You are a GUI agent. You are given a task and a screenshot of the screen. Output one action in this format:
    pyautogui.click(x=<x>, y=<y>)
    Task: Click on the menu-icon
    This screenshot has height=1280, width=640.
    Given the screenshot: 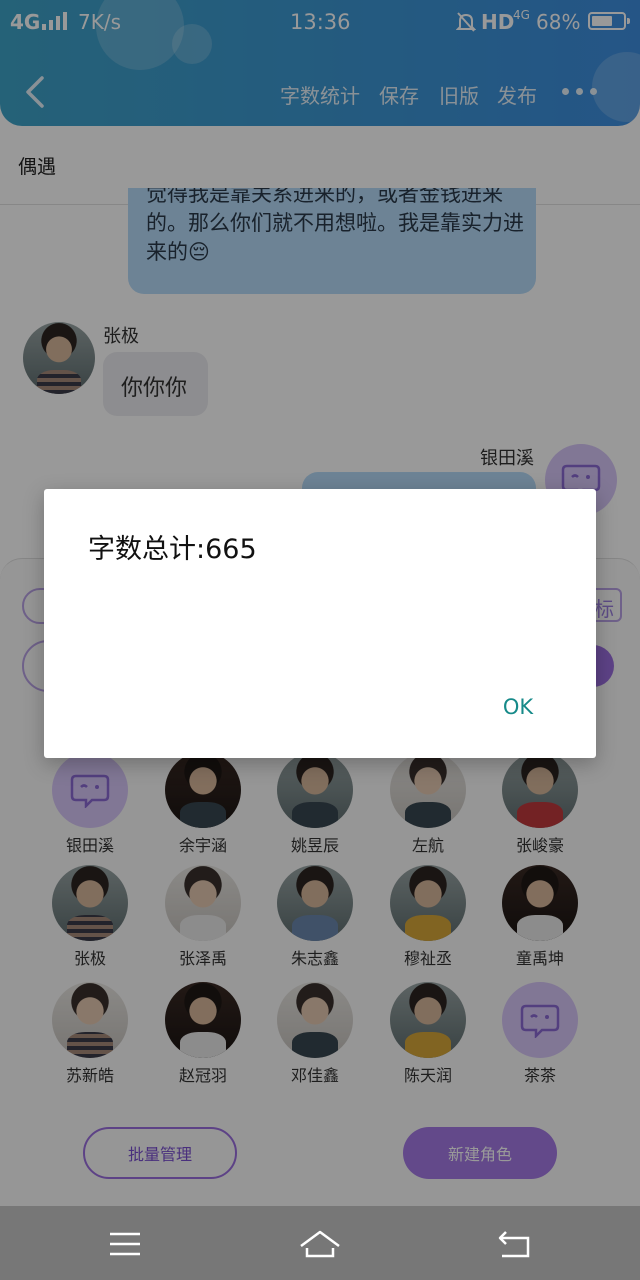 What is the action you would take?
    pyautogui.click(x=125, y=1244)
    